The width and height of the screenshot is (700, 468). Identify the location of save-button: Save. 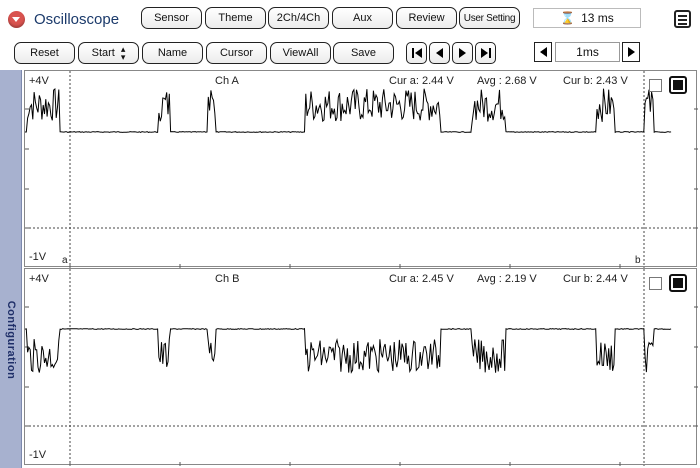
(363, 53).